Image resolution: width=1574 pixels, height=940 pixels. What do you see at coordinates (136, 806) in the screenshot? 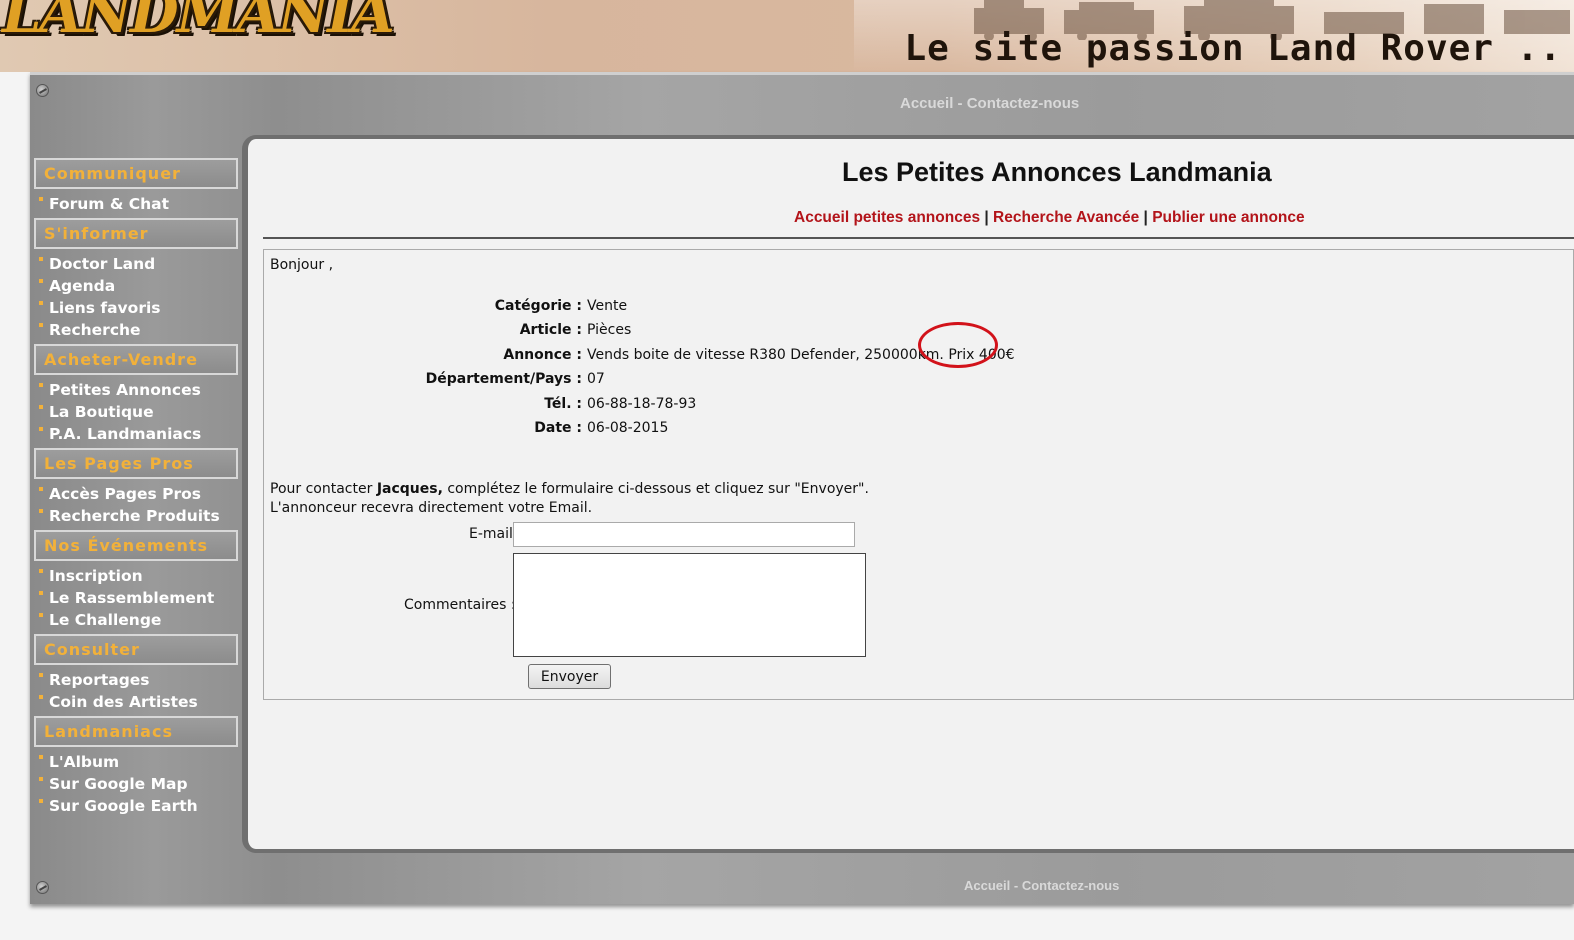
I see `sidebar-item-google-earth: Sur Google Earth` at bounding box center [136, 806].